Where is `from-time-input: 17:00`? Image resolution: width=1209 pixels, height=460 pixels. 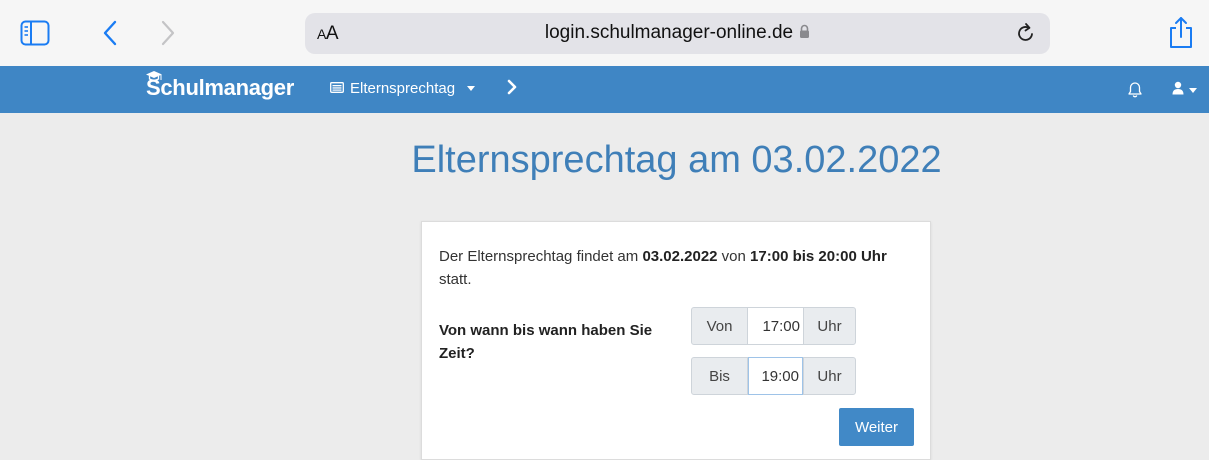 from-time-input: 17:00 is located at coordinates (775, 326).